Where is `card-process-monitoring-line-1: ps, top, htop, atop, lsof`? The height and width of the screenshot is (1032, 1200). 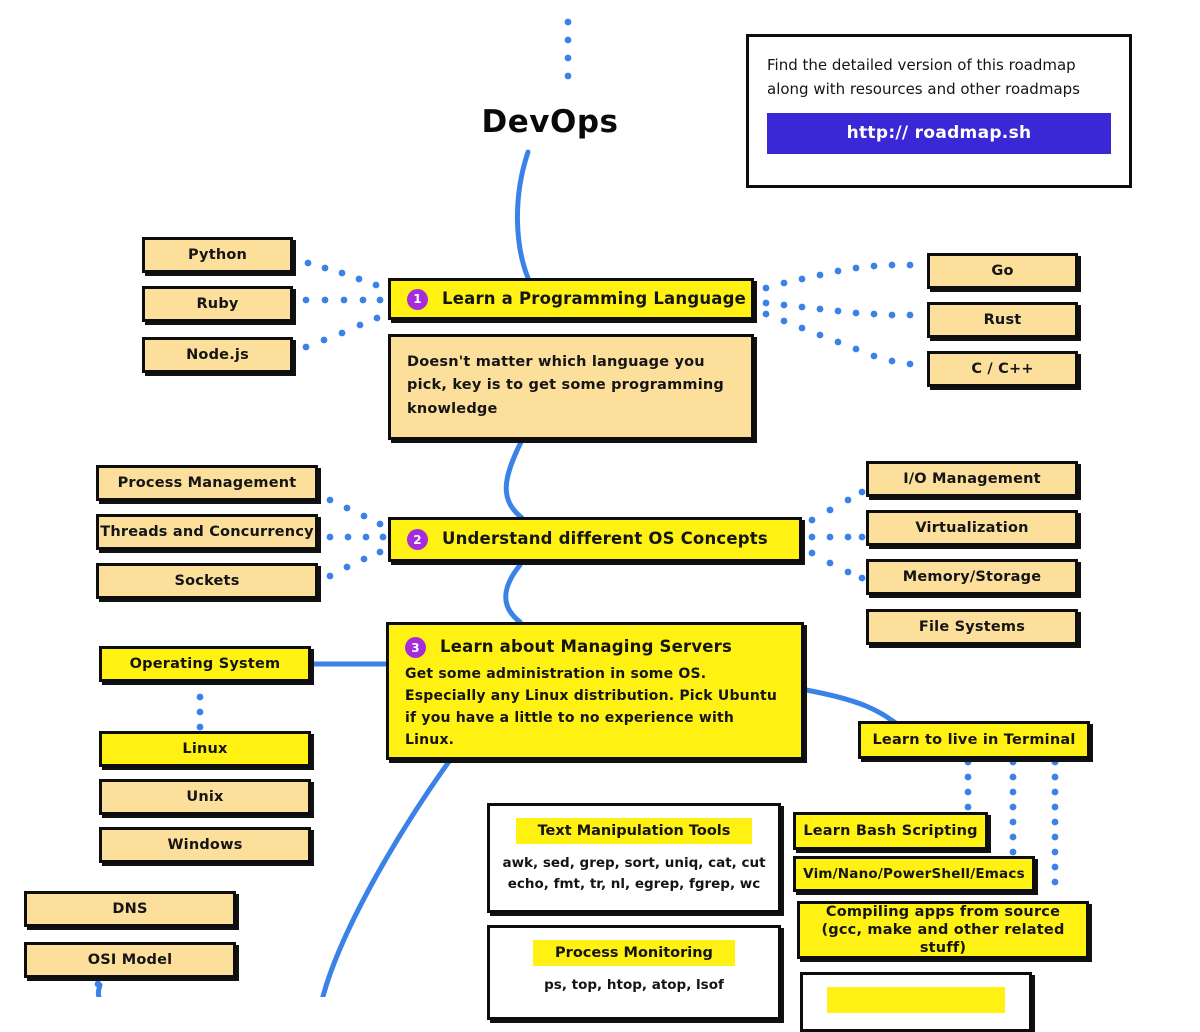 card-process-monitoring-line-1: ps, top, htop, atop, lsof is located at coordinates (634, 985).